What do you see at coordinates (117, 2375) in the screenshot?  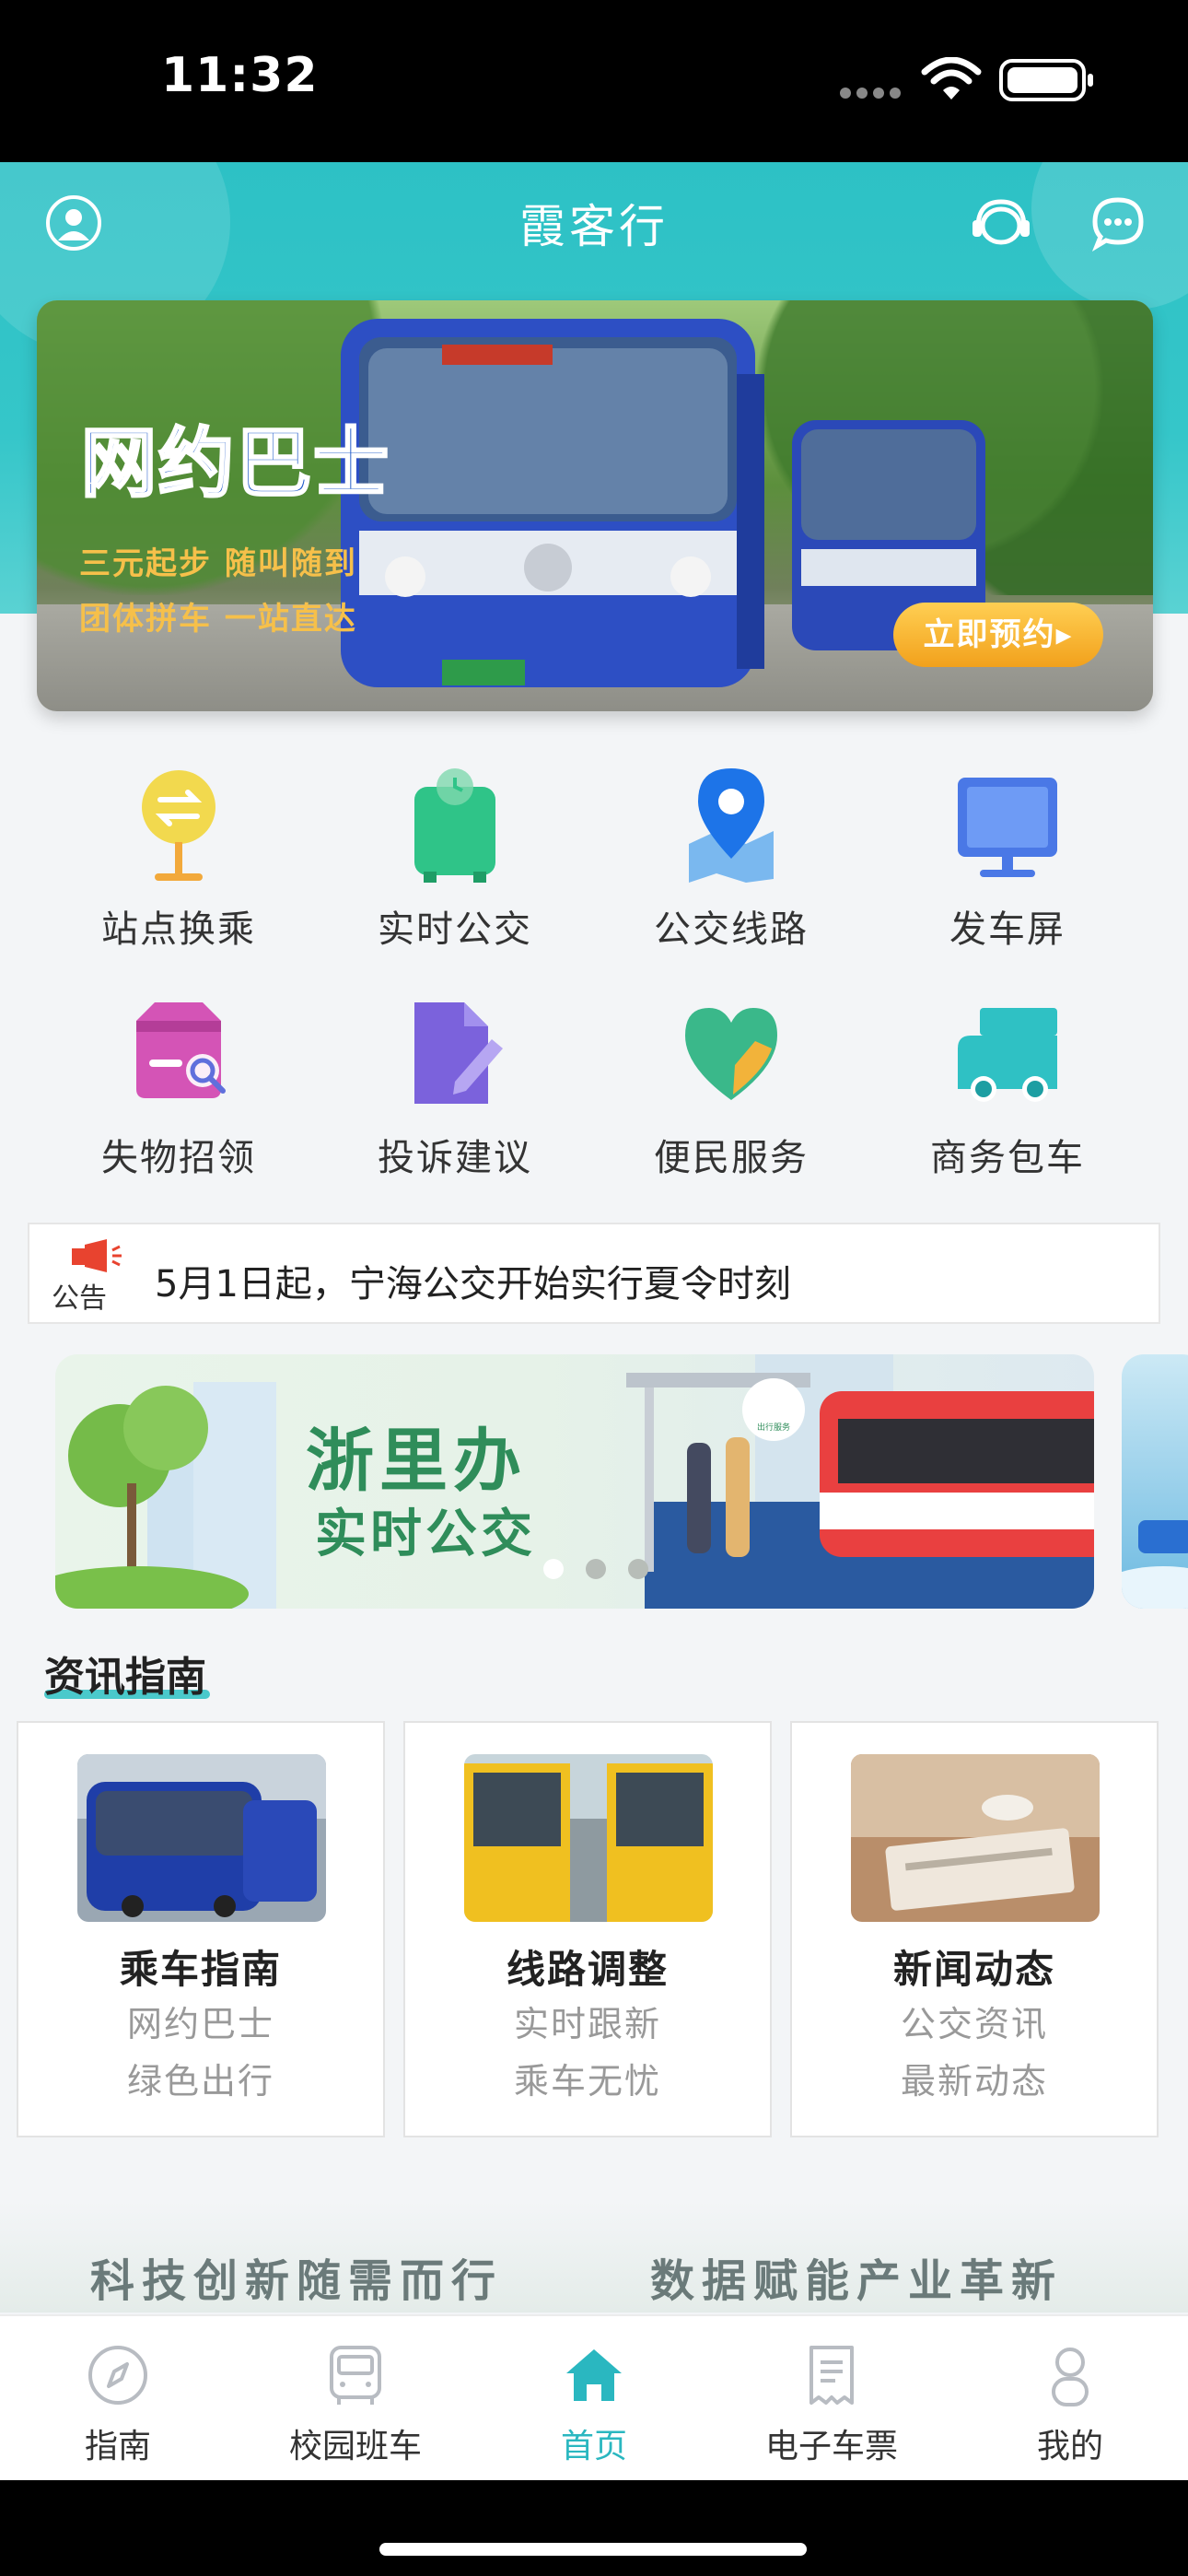 I see `compass-icon` at bounding box center [117, 2375].